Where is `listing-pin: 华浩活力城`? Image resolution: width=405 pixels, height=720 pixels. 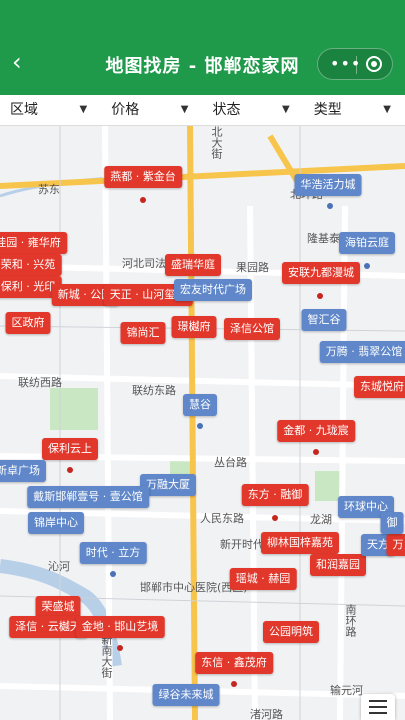
listing-pin: 华浩活力城 is located at coordinates (328, 185).